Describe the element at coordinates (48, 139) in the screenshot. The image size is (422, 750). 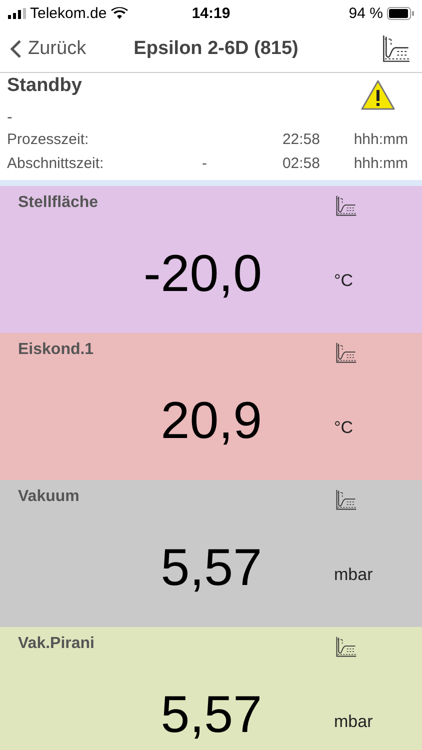
I see `time-label: Prozesszeit:` at that location.